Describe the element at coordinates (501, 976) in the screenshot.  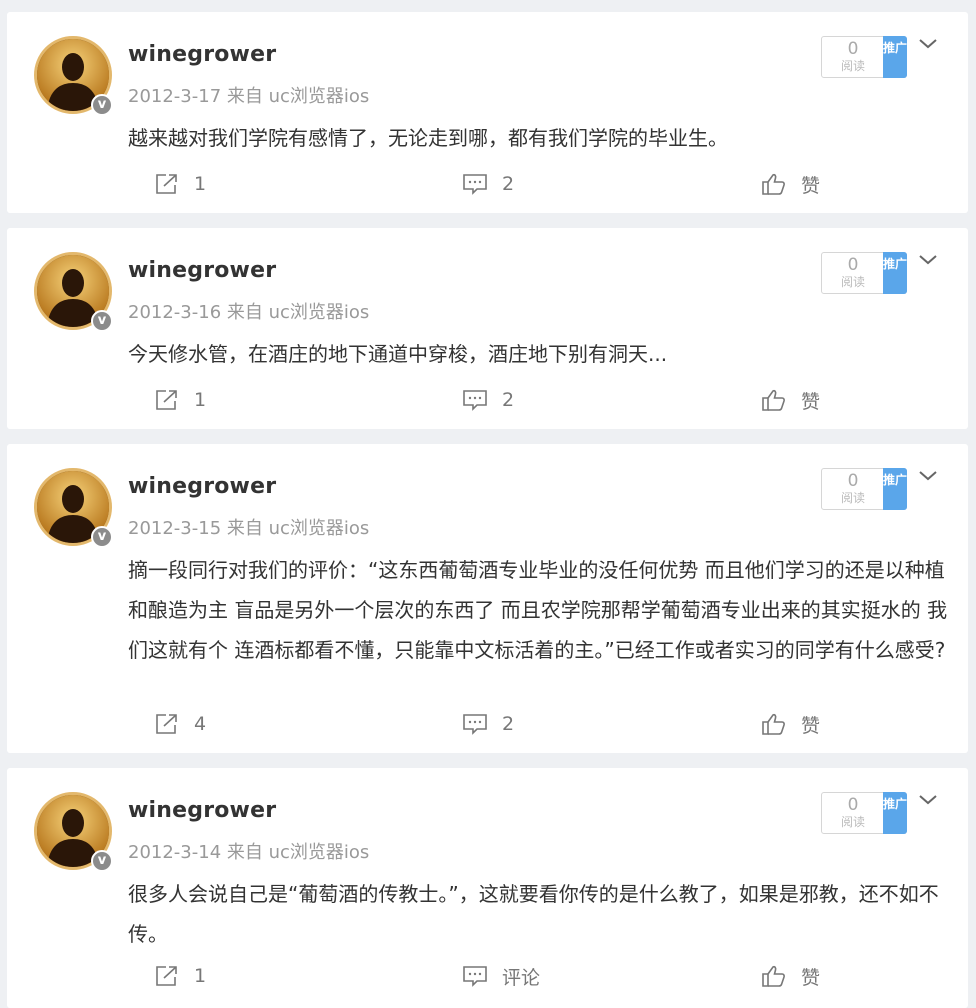
I see `comment-button: 评论` at that location.